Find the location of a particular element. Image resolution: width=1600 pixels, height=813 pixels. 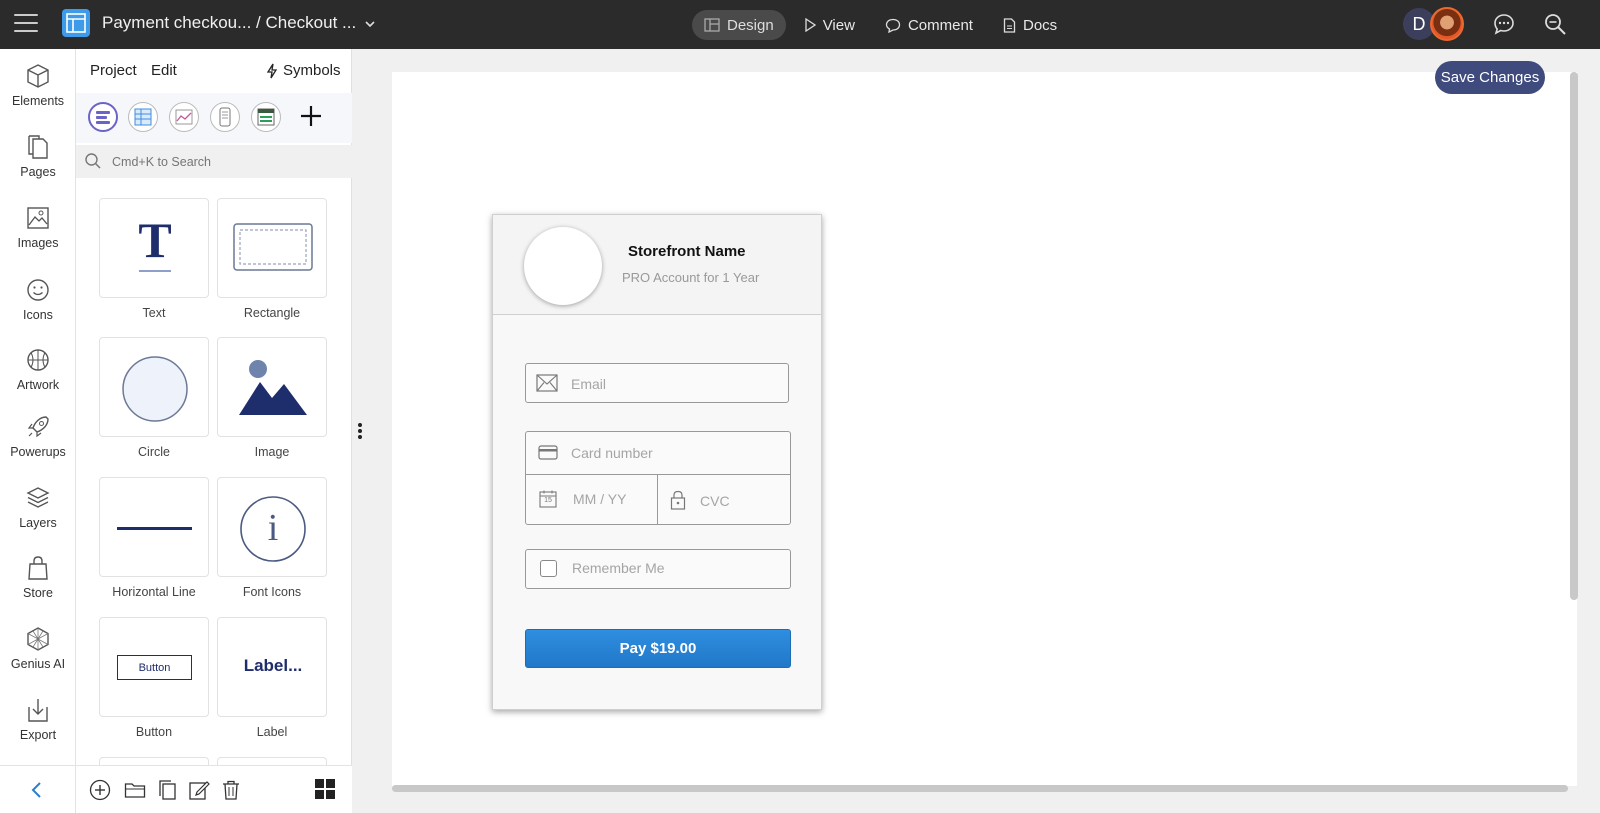

rail-label: Artwork is located at coordinates (38, 385).